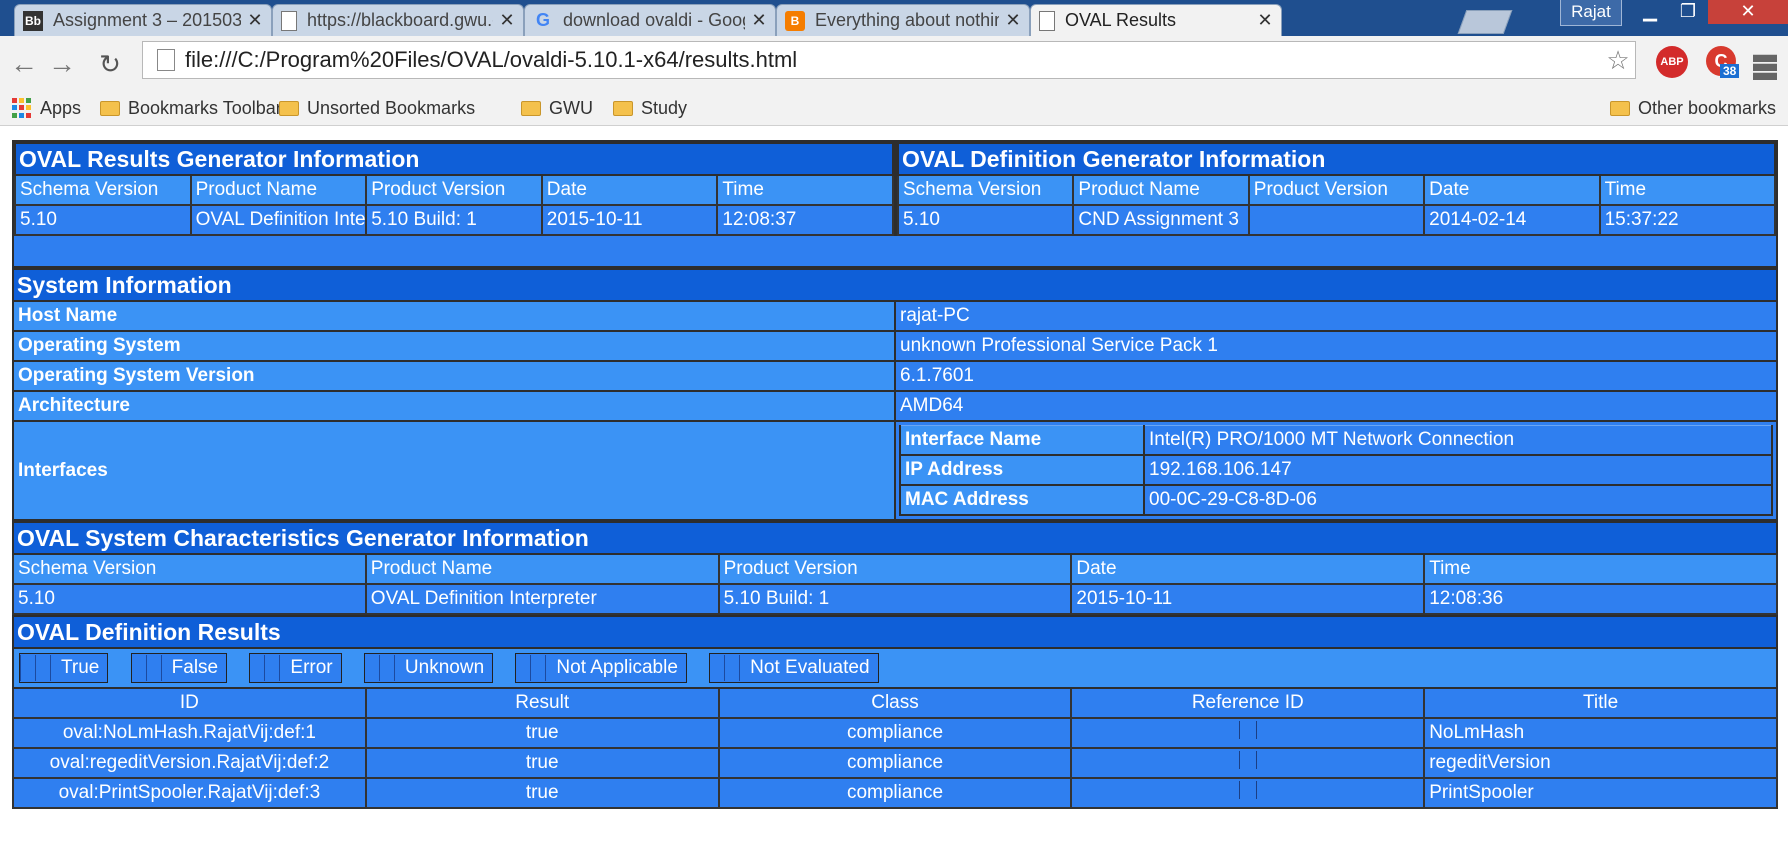 The width and height of the screenshot is (1788, 850). What do you see at coordinates (1458, 500) in the screenshot?
I see `mac-address-value: 00-0C-29-C8-8D-06` at bounding box center [1458, 500].